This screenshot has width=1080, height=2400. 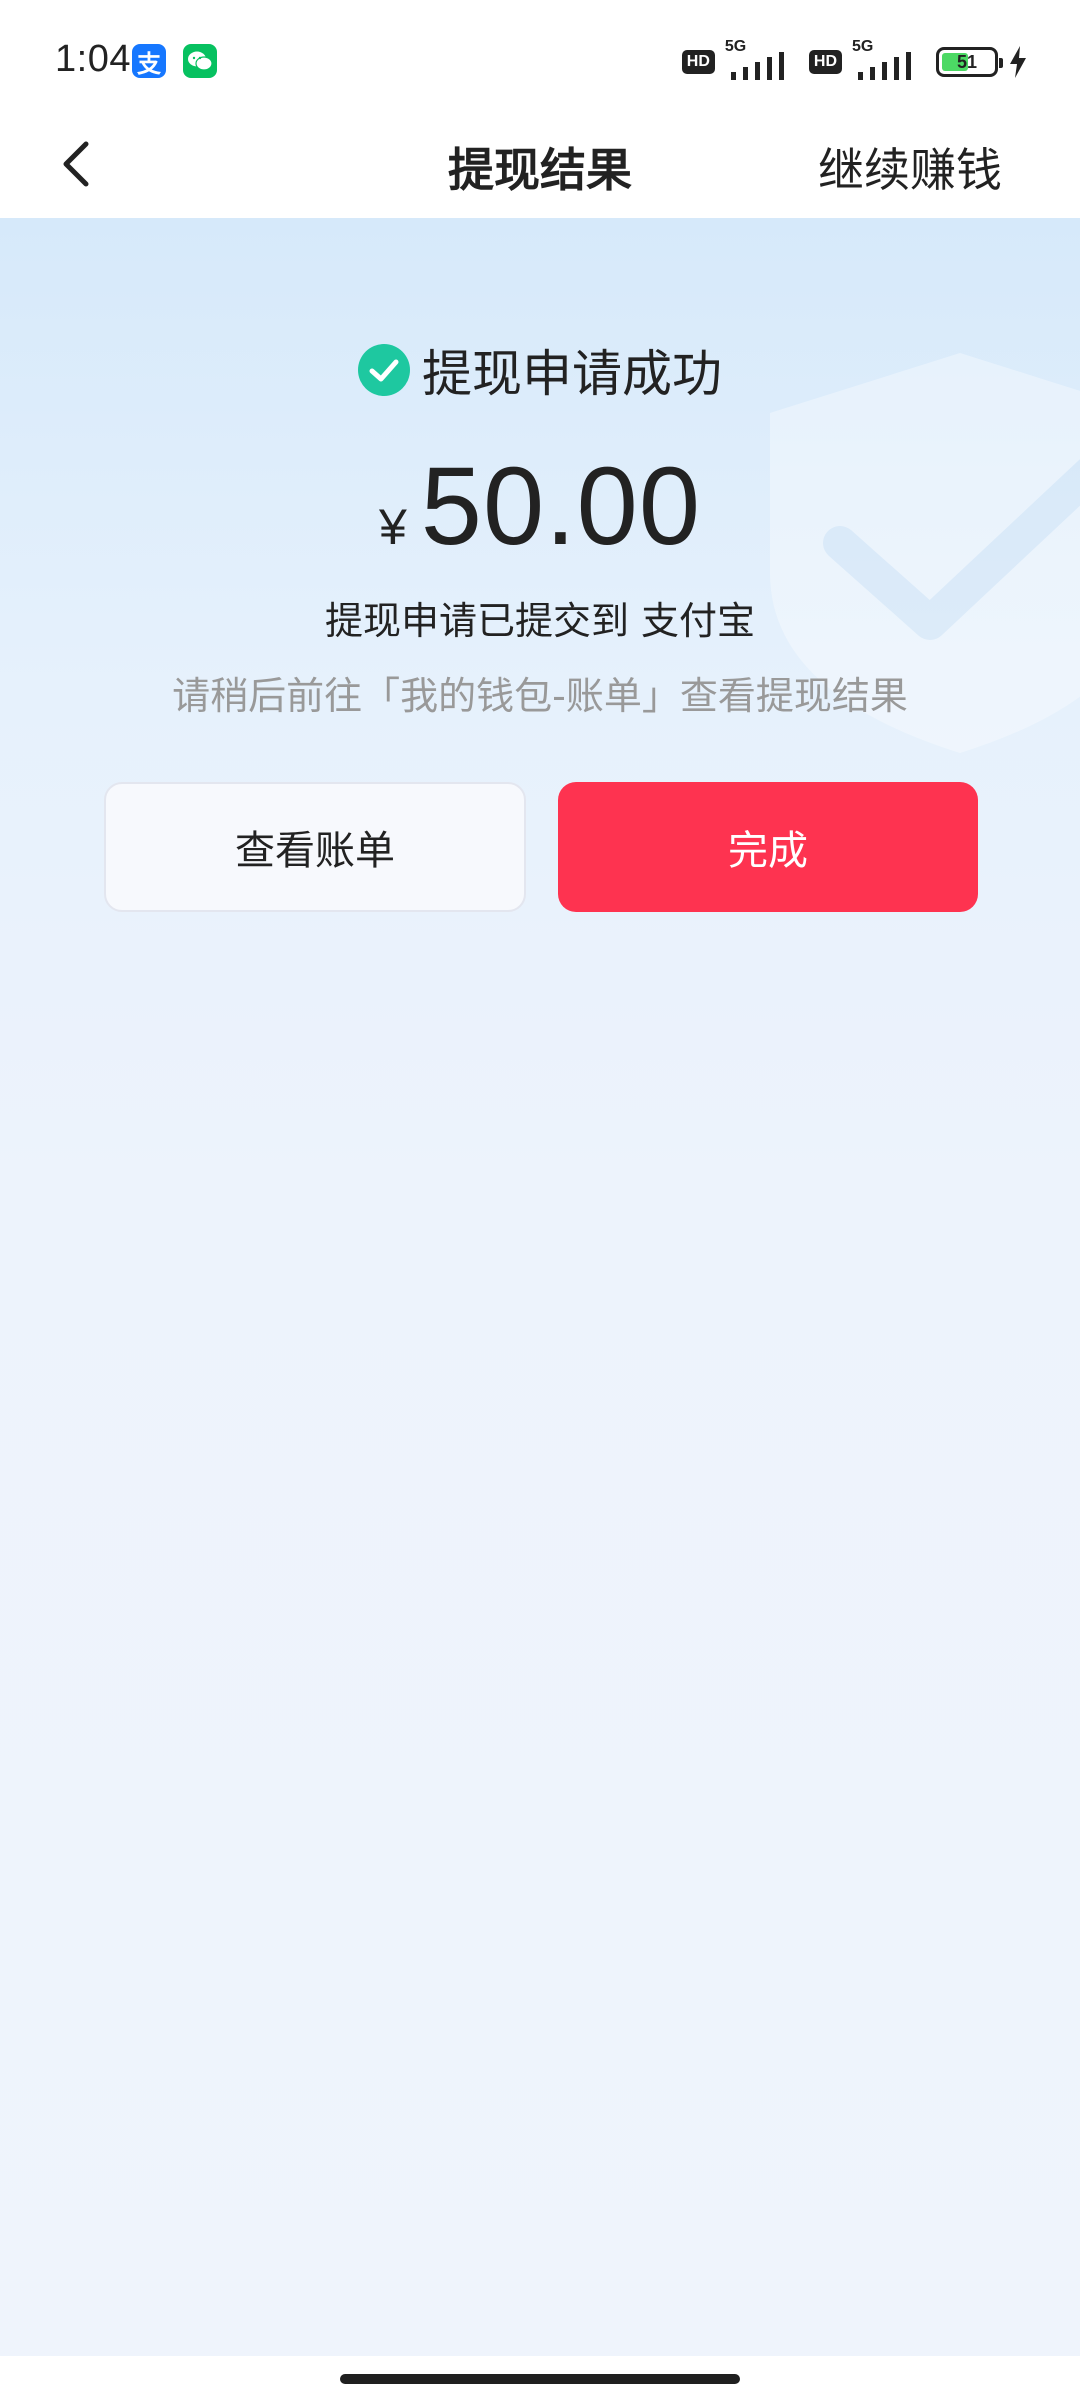 What do you see at coordinates (540, 169) in the screenshot?
I see `nav-bar: 提现结果 继续赚钱` at bounding box center [540, 169].